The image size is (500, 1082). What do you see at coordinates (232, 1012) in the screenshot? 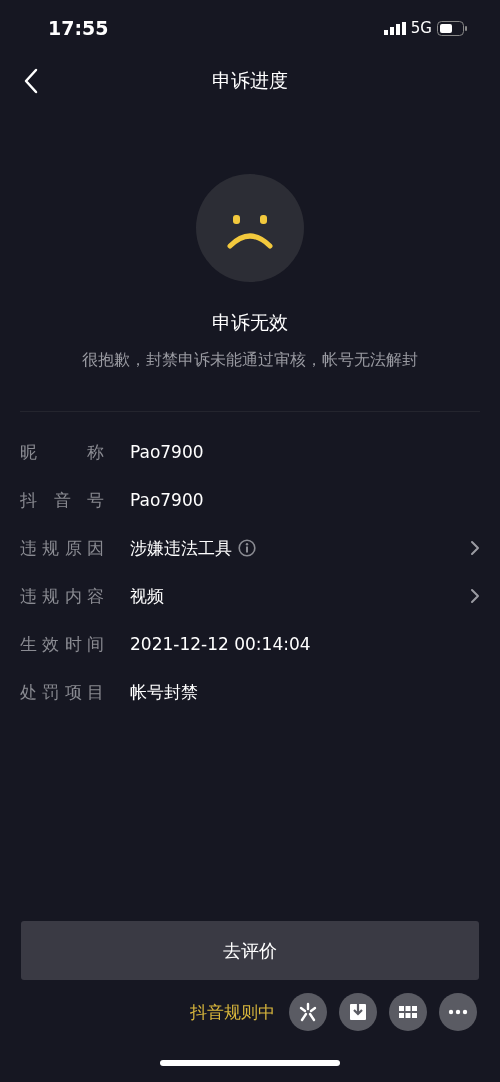
I see `rules-link: 抖音规则中` at bounding box center [232, 1012].